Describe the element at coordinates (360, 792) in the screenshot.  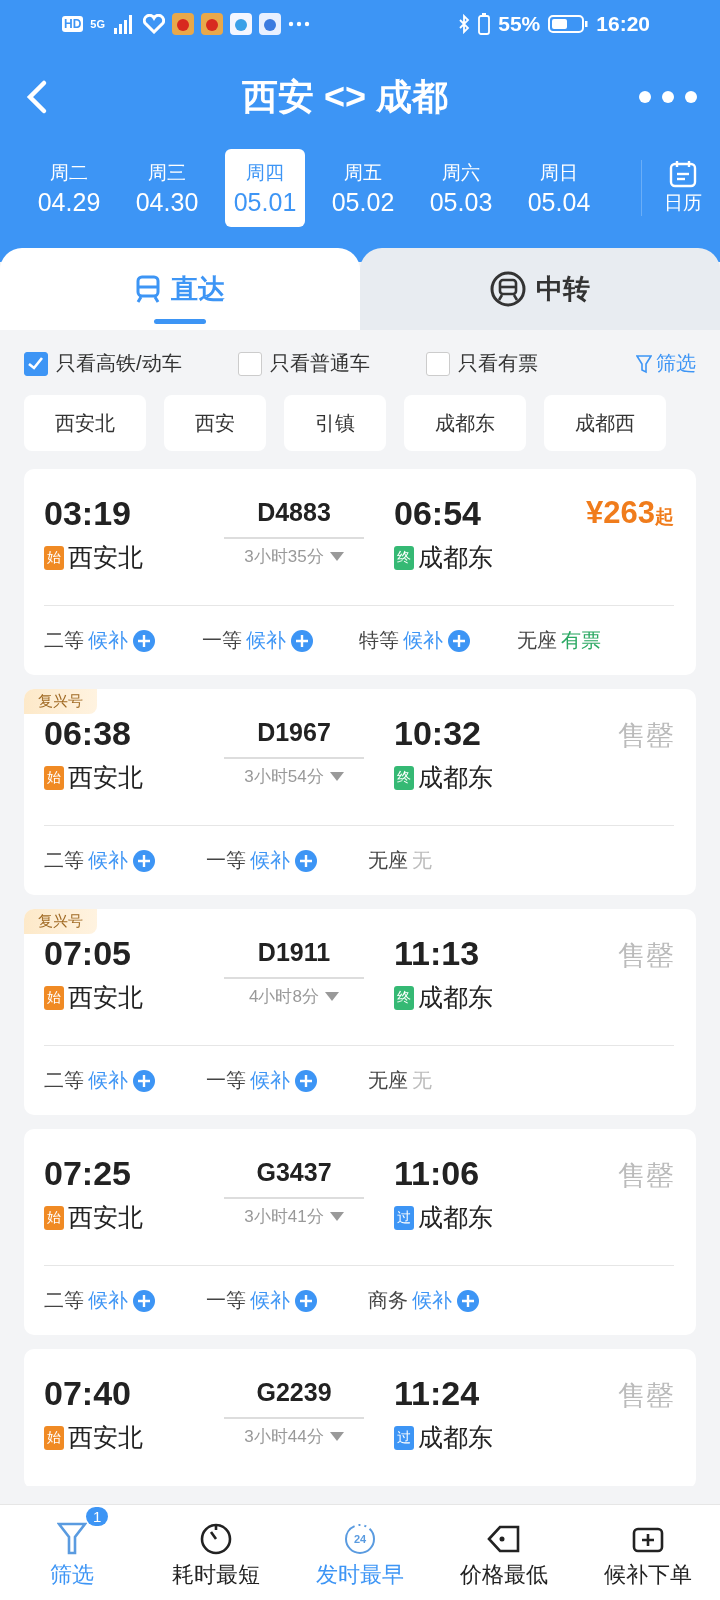
I see `train-card: 复兴号 06:38 始 西安北 D1967 3小时54分 10:32 终 成都东 售罄 二等 候补 一等 候补 无座 无` at that location.